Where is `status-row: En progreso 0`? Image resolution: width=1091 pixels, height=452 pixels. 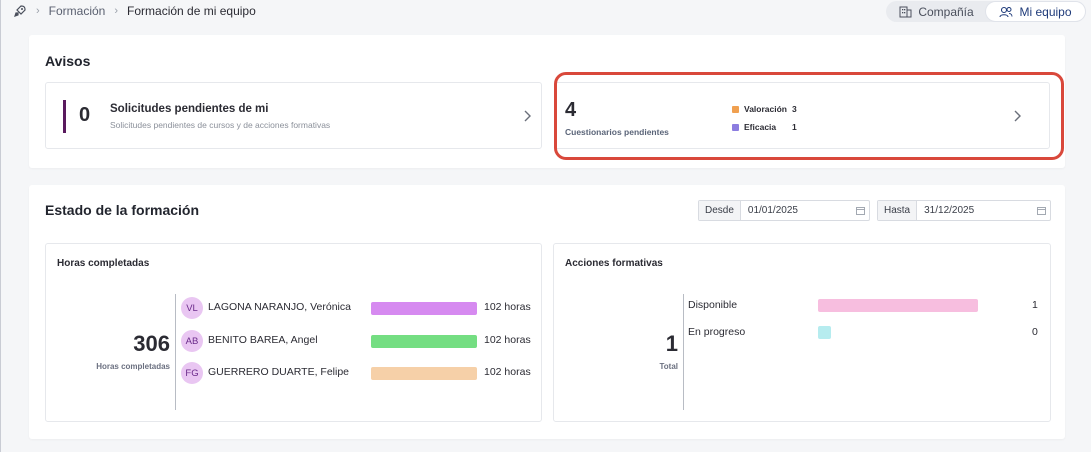
status-row: En progreso 0 is located at coordinates (868, 333).